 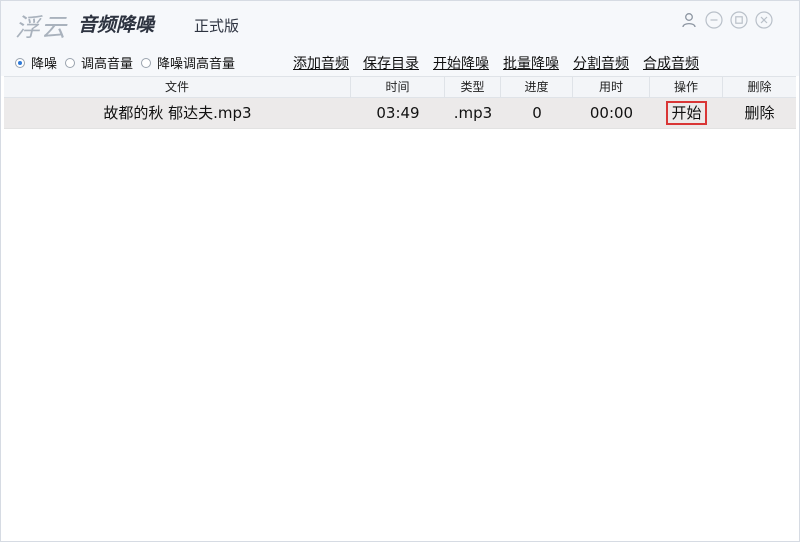 I want to click on close-icon, so click(x=764, y=20).